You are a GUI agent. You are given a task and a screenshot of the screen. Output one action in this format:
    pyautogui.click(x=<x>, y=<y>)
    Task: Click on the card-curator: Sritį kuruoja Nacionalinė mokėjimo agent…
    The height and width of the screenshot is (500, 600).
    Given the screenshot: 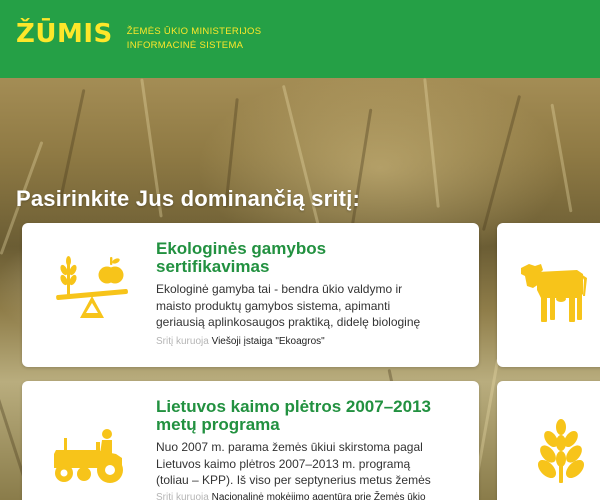 What is the action you would take?
    pyautogui.click(x=291, y=495)
    